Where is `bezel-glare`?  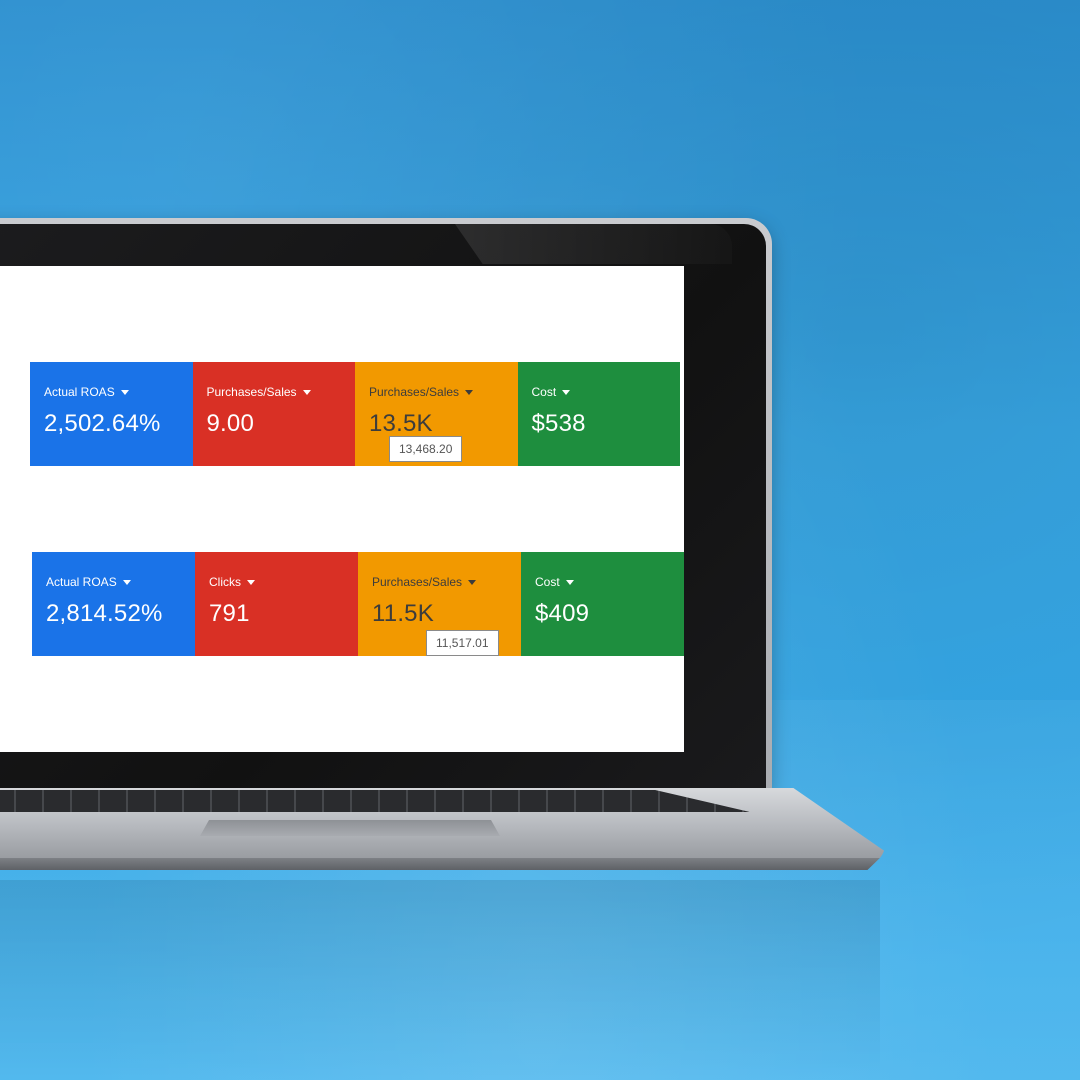 bezel-glare is located at coordinates (593, 244).